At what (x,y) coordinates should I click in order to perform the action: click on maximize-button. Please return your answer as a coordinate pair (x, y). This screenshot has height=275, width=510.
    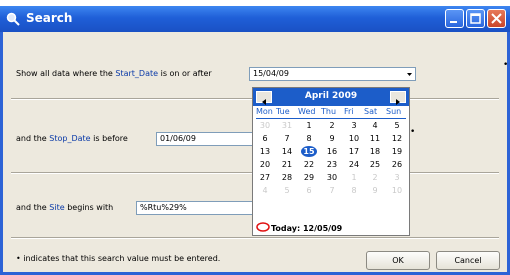
    Looking at the image, I should click on (475, 18).